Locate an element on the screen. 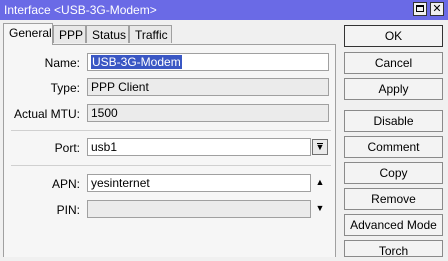 Image resolution: width=448 pixels, height=261 pixels. dropdown-bar is located at coordinates (320, 143).